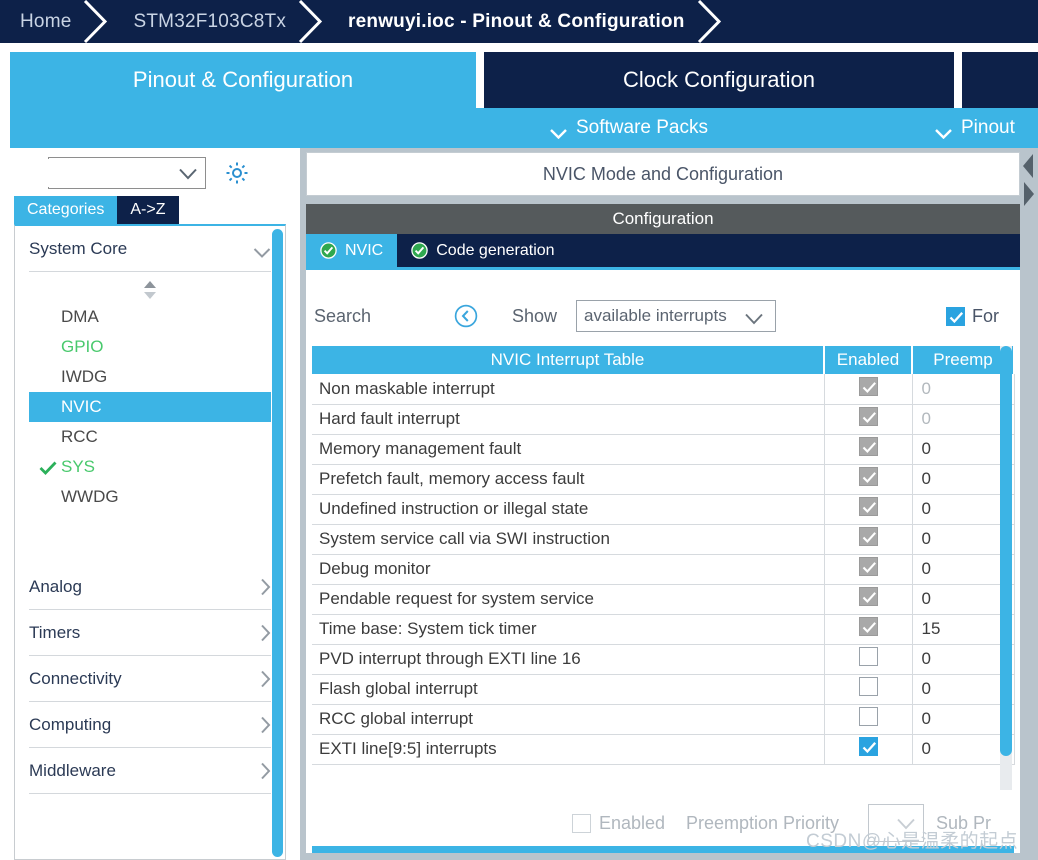  What do you see at coordinates (655, 315) in the screenshot?
I see `show-filter-value: available interrupts` at bounding box center [655, 315].